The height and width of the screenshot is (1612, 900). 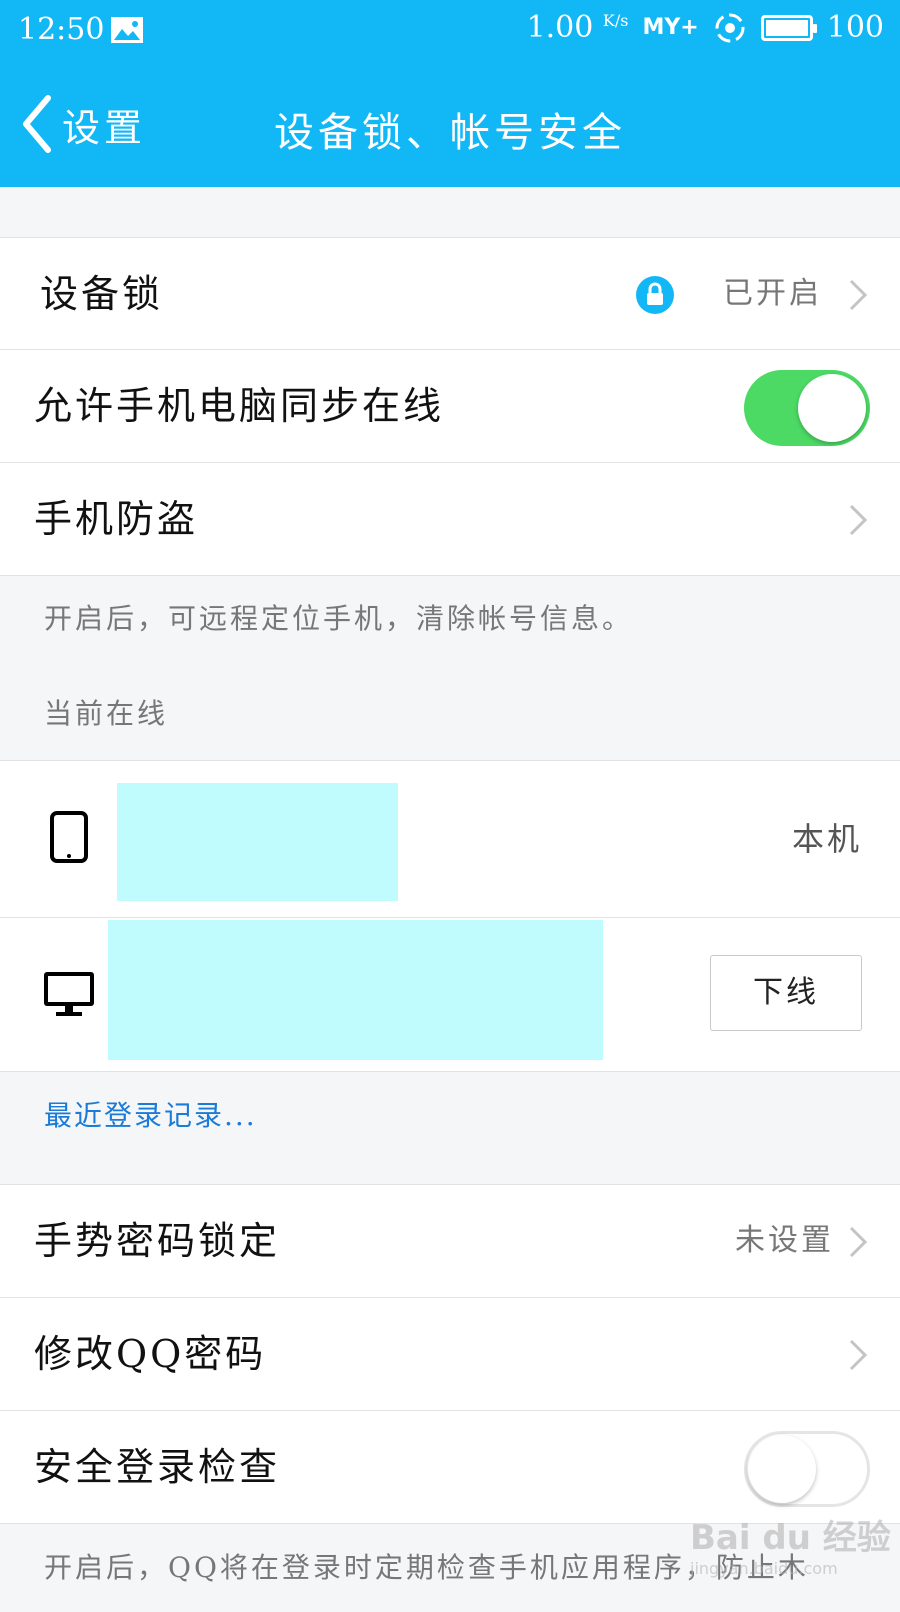 What do you see at coordinates (670, 27) in the screenshot?
I see `carrier-icon: MY+` at bounding box center [670, 27].